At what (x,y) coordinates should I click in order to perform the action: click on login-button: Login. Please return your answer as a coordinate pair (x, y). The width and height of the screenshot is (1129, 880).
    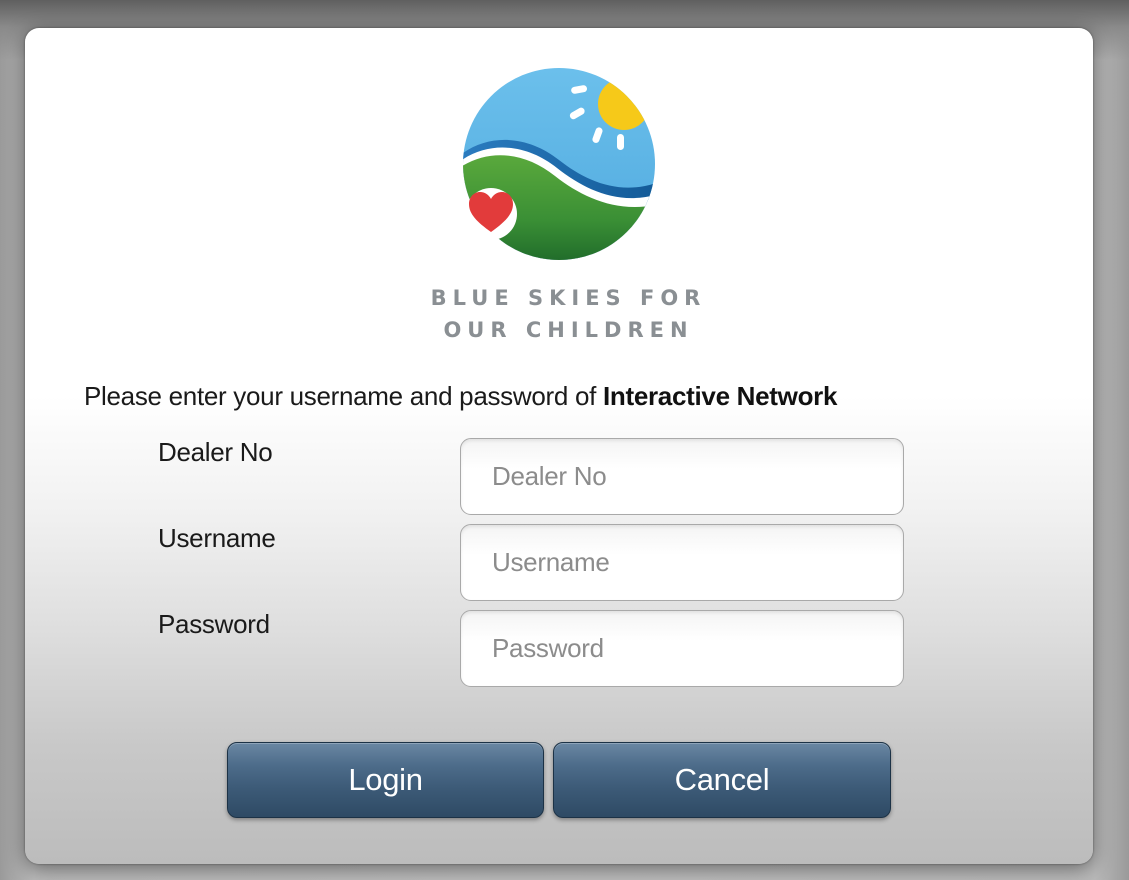
    Looking at the image, I should click on (385, 780).